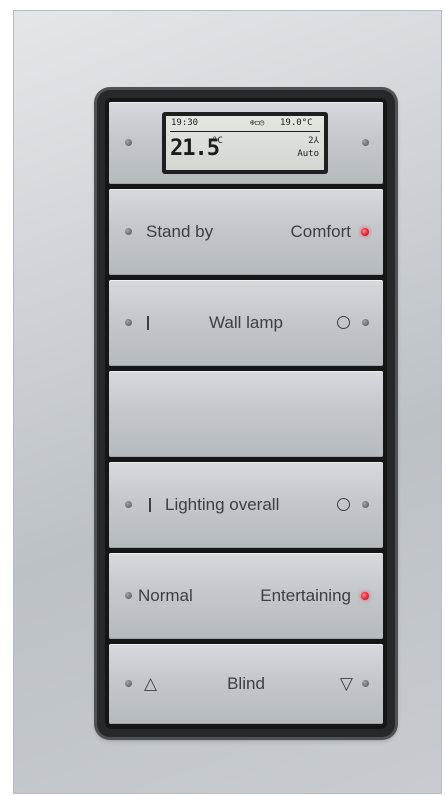 Image resolution: width=445 pixels, height=796 pixels. Describe the element at coordinates (246, 684) in the screenshot. I see `blind-rocker: △ Blind ▽` at that location.